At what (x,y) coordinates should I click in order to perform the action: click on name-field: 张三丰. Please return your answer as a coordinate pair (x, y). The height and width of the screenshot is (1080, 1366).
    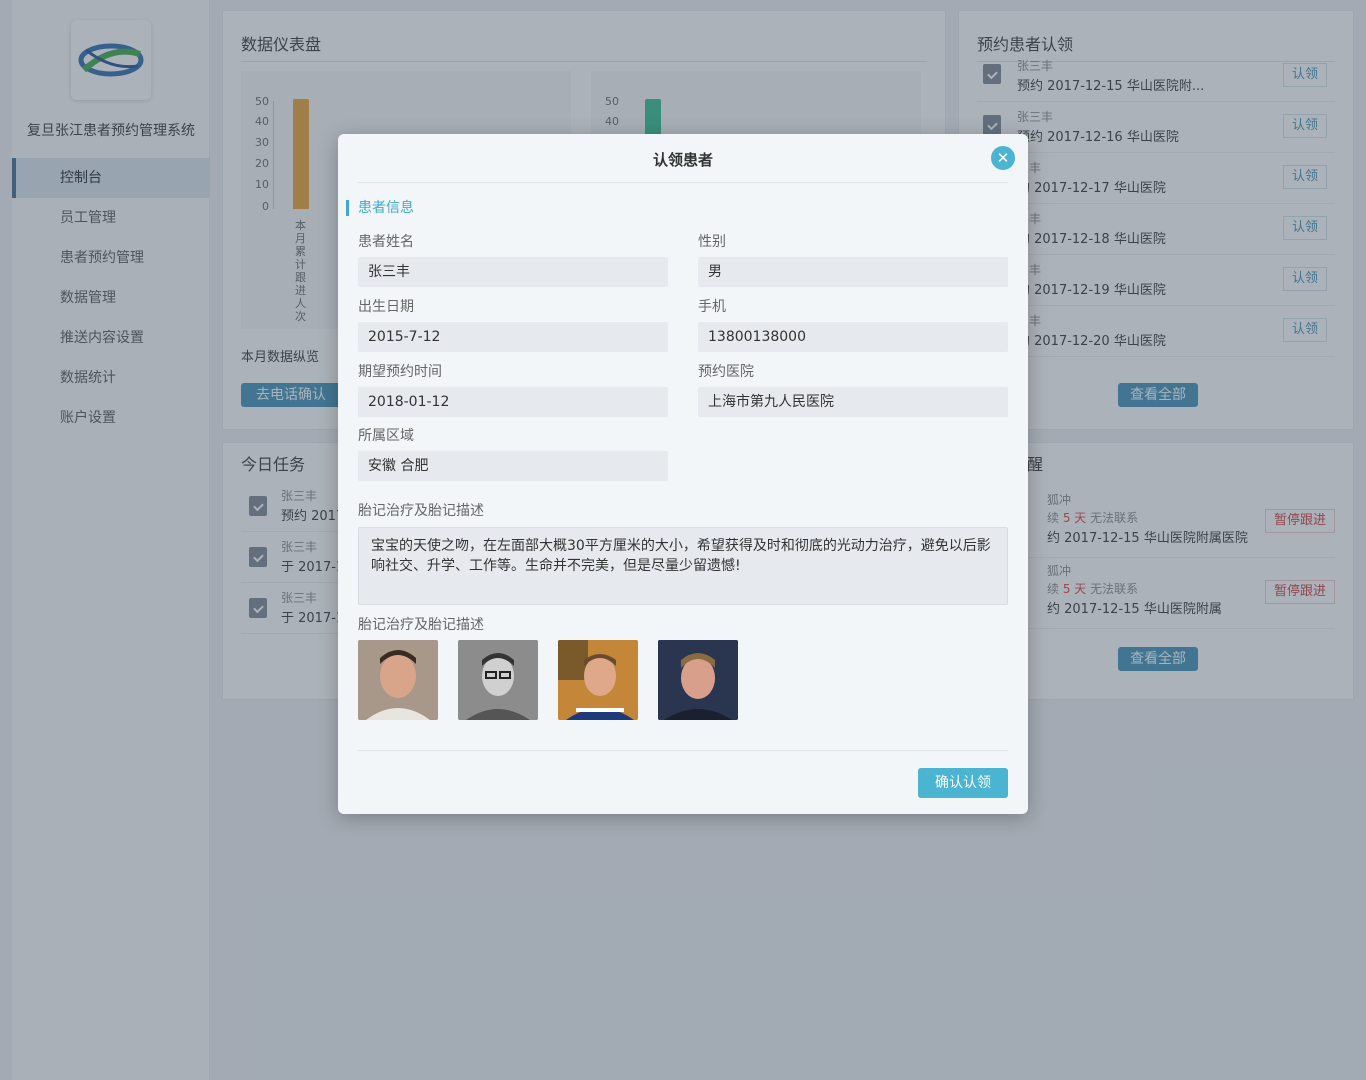
    Looking at the image, I should click on (513, 272).